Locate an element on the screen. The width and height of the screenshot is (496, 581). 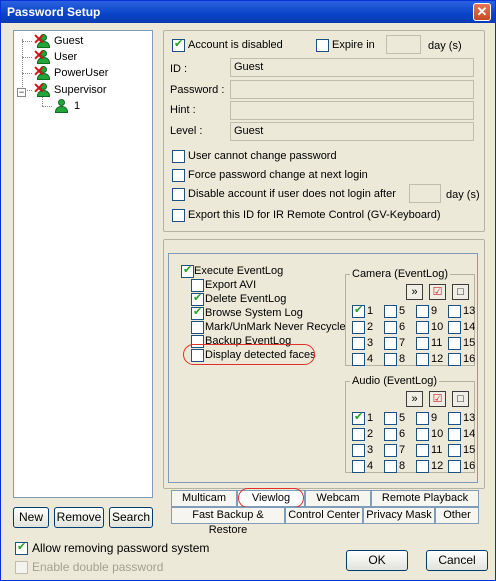
tab-privacy-mask: Privacy Mask is located at coordinates (399, 515).